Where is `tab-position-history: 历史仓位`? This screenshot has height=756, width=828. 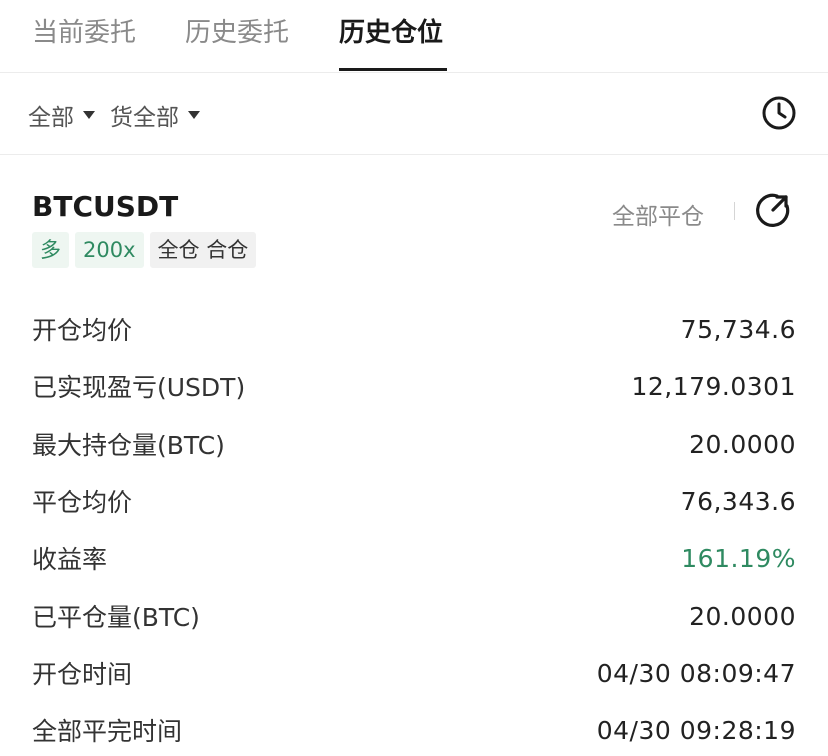 tab-position-history: 历史仓位 is located at coordinates (391, 30).